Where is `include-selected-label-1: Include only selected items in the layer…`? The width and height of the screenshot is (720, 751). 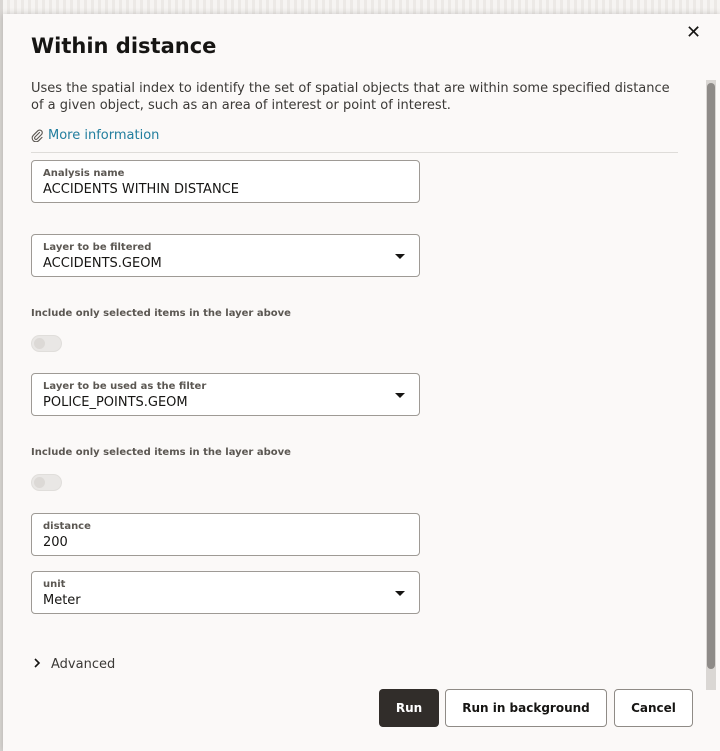
include-selected-label-1: Include only selected items in the layer… is located at coordinates (161, 313).